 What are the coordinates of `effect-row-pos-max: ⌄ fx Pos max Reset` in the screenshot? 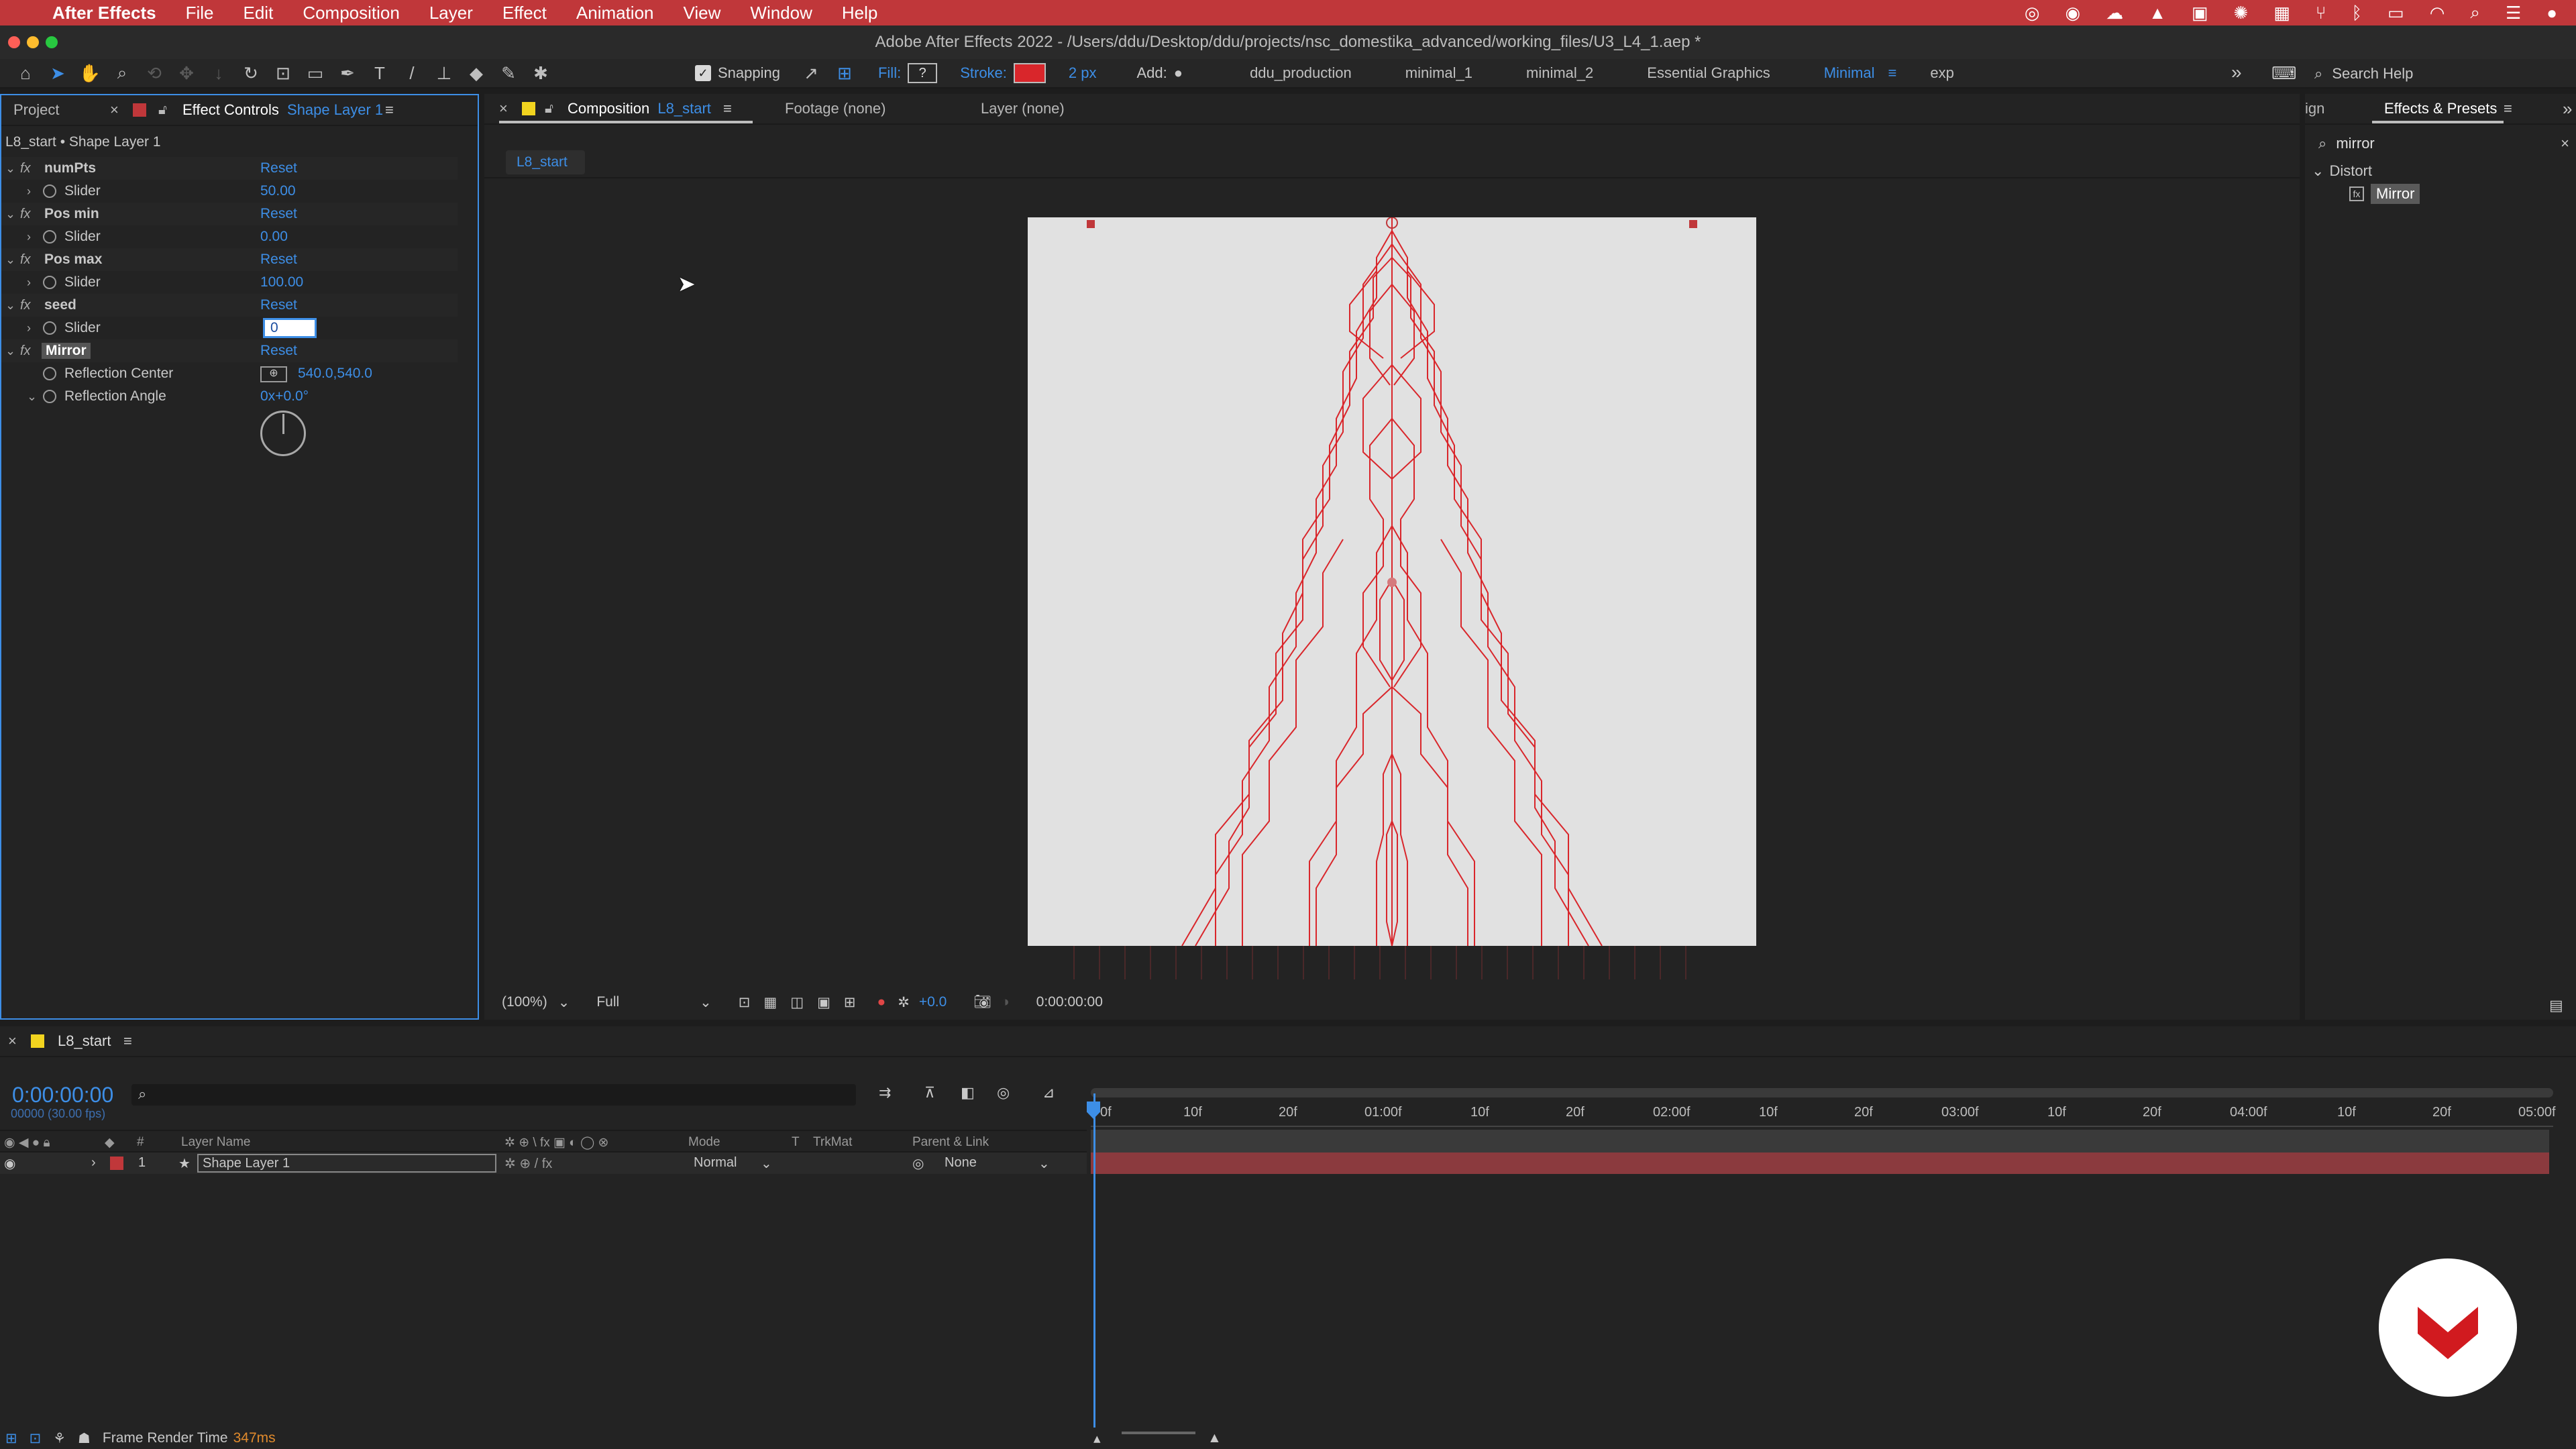 It's located at (229, 259).